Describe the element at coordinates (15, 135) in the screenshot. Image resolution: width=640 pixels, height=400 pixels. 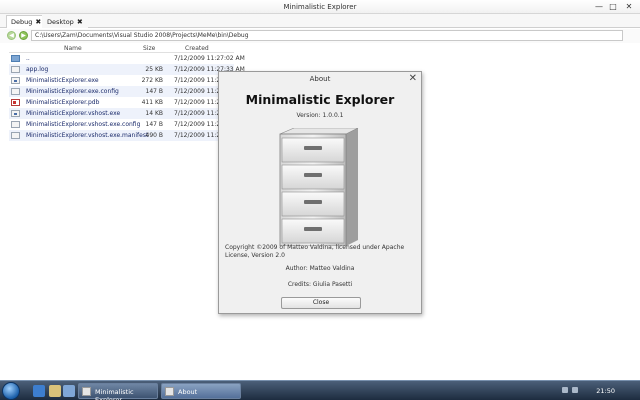
I see `manifest-file-icon` at that location.